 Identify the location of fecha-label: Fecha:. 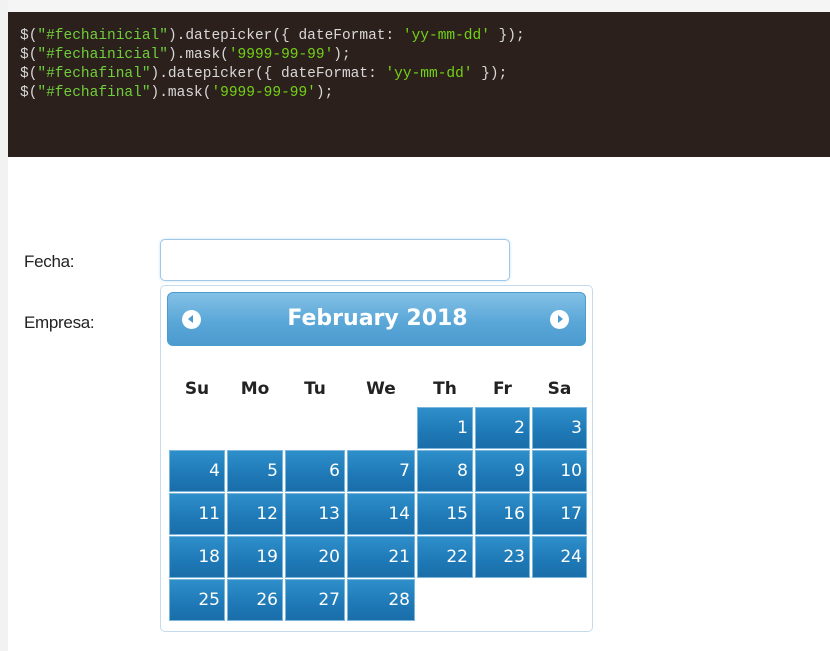
(49, 261).